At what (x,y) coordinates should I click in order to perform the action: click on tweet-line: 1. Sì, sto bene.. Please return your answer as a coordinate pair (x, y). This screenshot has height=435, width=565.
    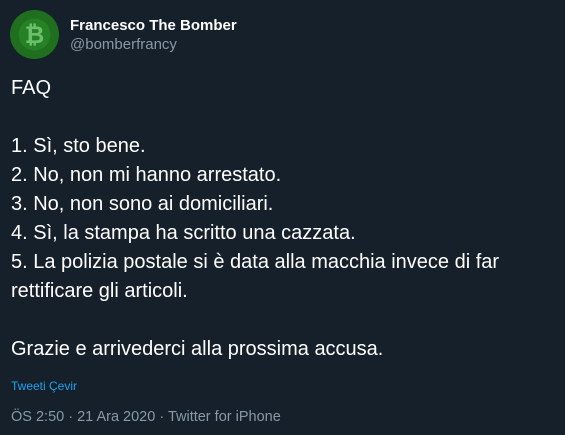
    Looking at the image, I should click on (78, 146).